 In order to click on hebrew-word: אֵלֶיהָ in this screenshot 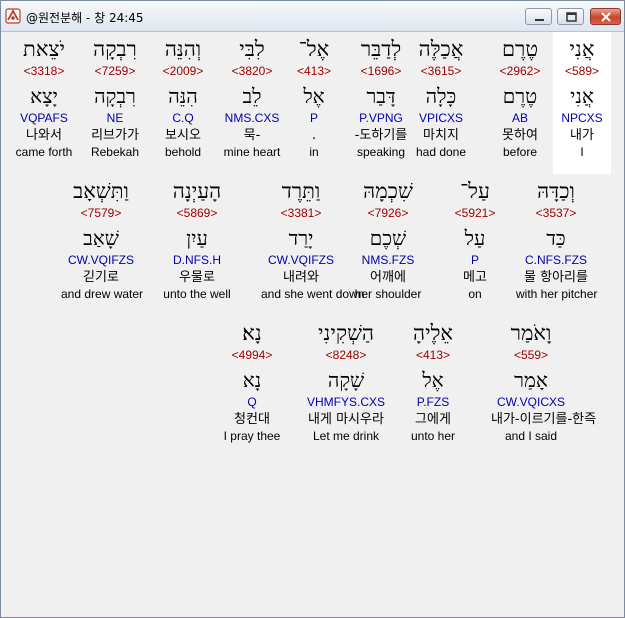, I will do `click(432, 333)`.